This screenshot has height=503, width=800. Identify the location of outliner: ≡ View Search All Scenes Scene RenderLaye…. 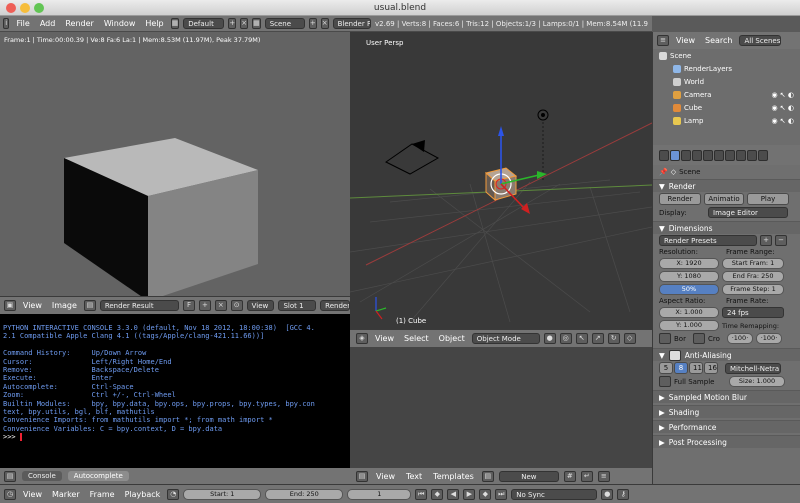
(726, 88).